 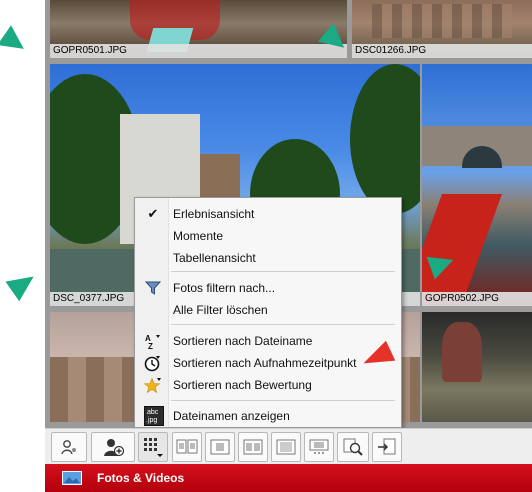 I want to click on fullscreen-view-button, so click(x=286, y=447).